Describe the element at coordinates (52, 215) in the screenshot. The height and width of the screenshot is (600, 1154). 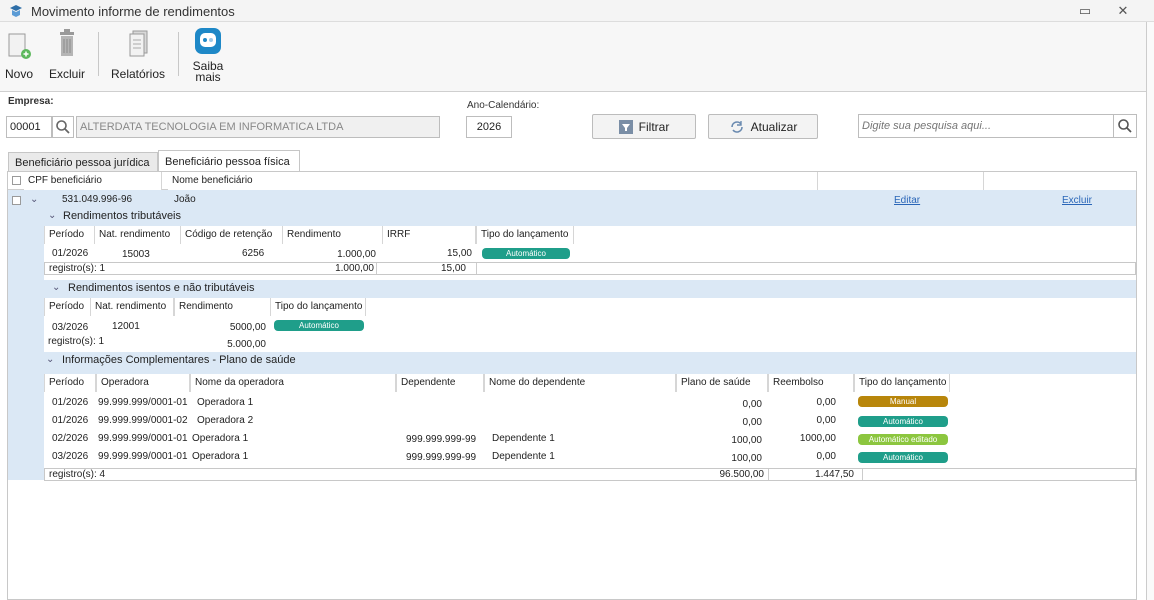
I see `trib-chevron-icon: ⌄` at that location.